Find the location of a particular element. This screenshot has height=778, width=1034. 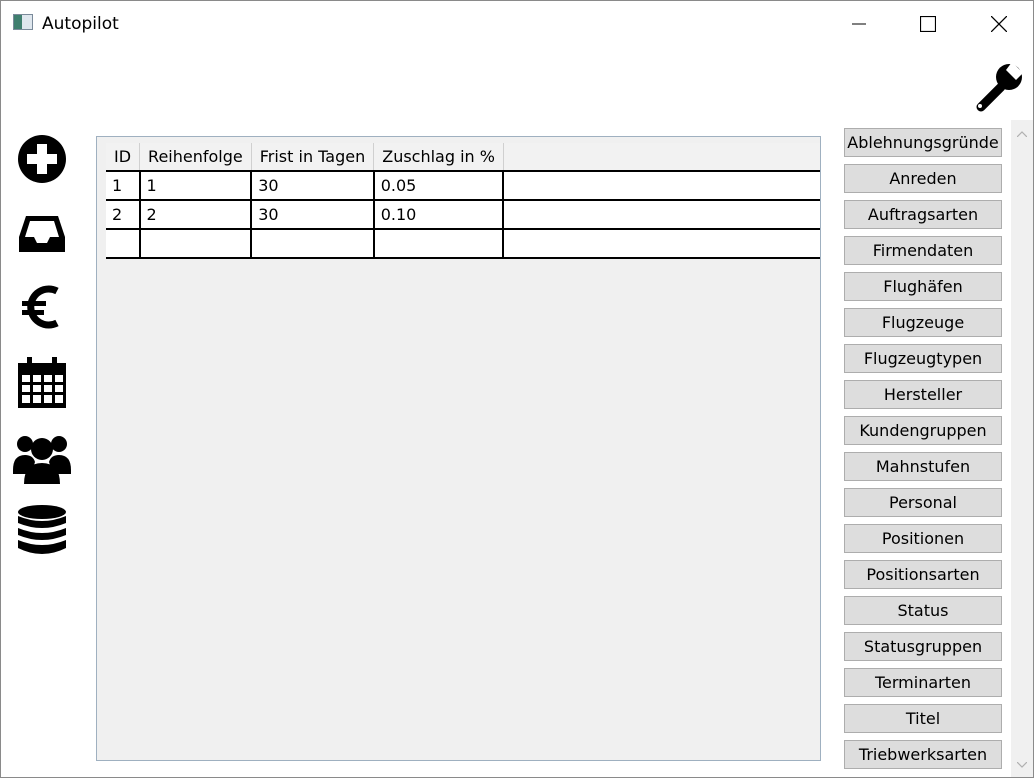

settings-wrench-icon is located at coordinates (998, 86).